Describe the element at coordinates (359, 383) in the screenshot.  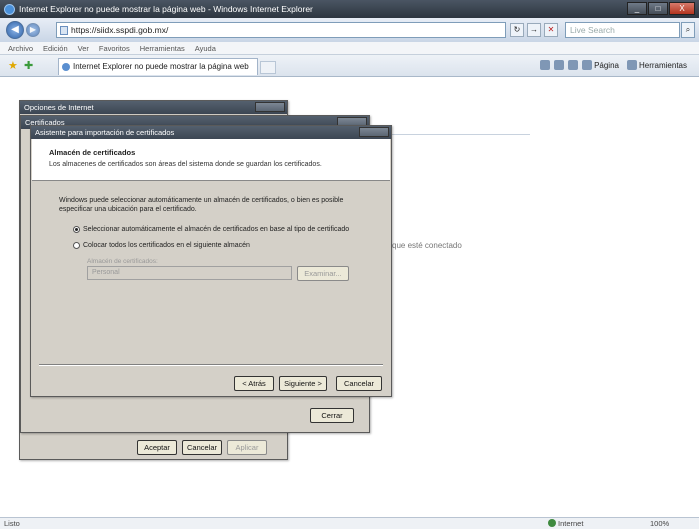
I see `cancel-wizard-button: Cancelar` at that location.